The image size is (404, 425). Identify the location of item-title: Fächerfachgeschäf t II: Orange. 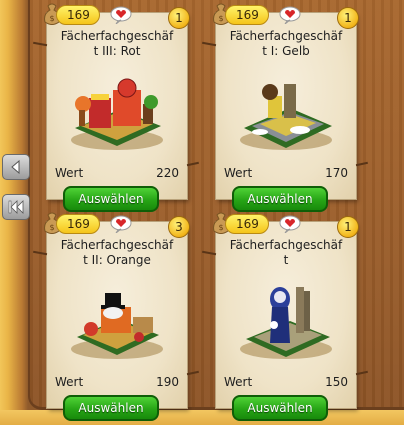
(117, 253).